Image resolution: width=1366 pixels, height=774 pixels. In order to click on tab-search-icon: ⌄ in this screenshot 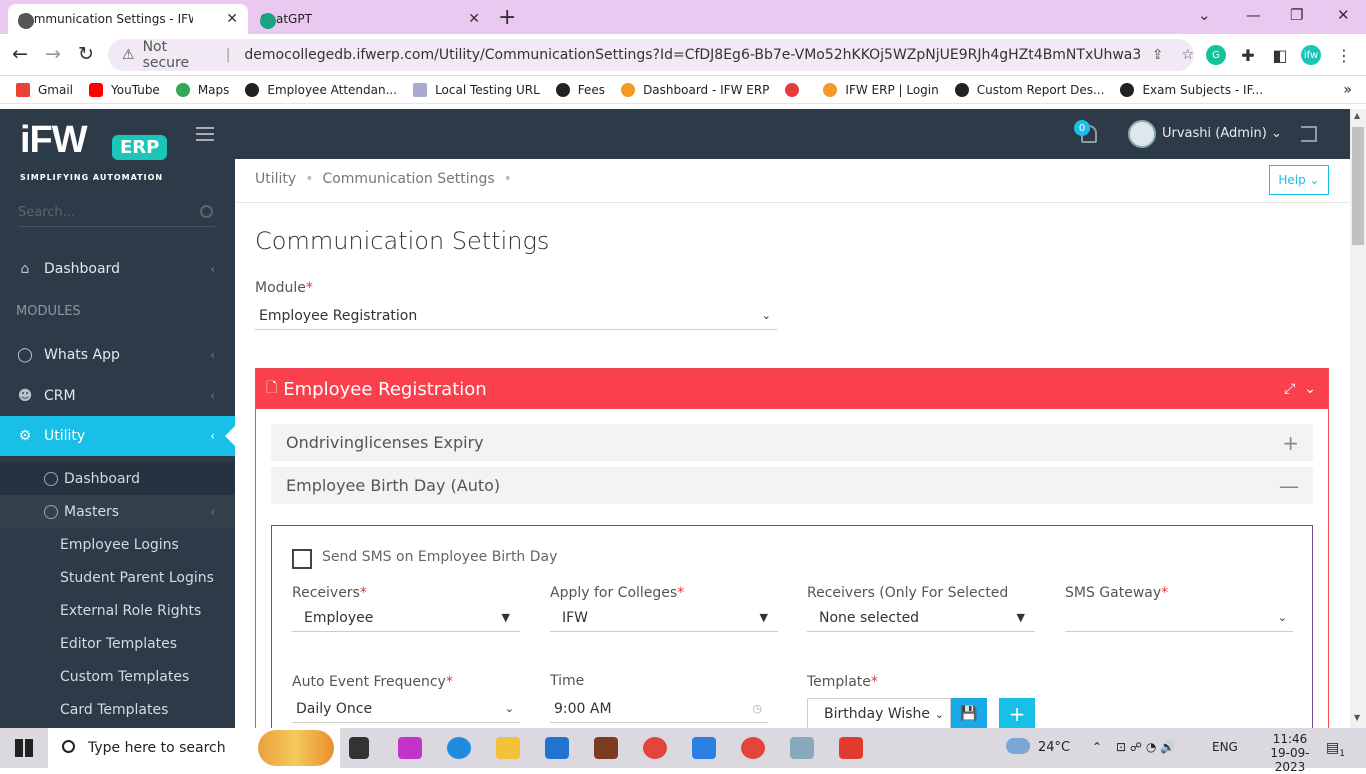, I will do `click(1204, 15)`.